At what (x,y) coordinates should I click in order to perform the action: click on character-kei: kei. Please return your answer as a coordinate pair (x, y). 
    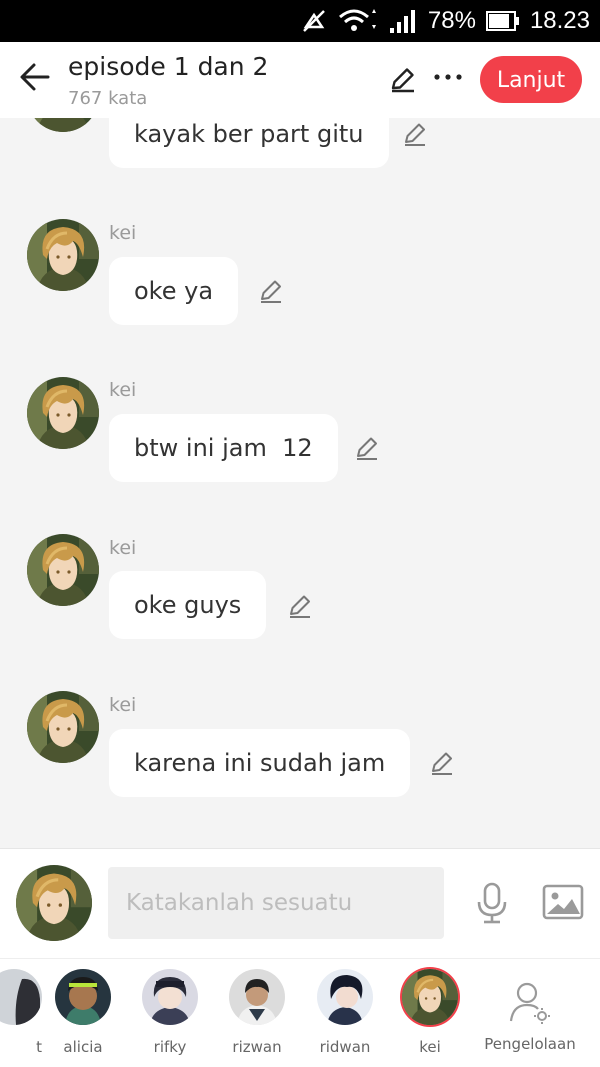
    Looking at the image, I should click on (430, 1012).